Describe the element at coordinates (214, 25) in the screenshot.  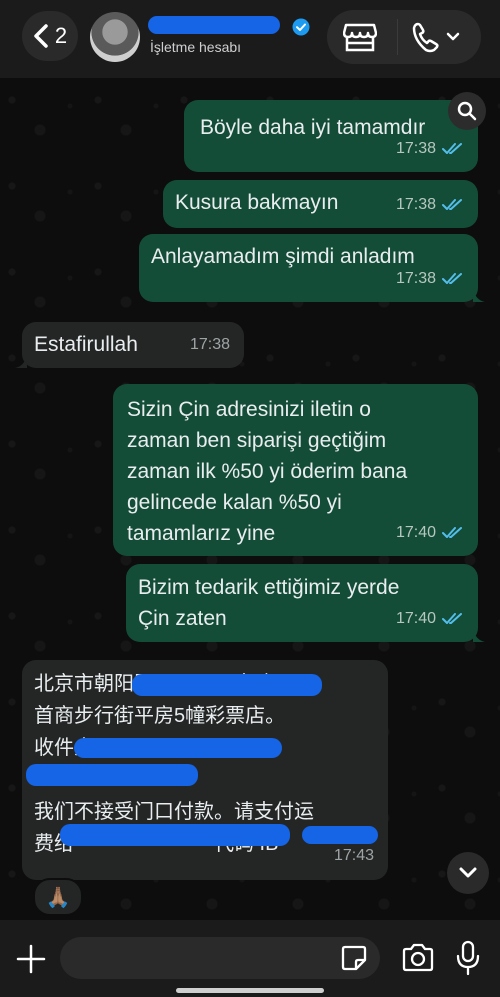
I see `contact-name` at that location.